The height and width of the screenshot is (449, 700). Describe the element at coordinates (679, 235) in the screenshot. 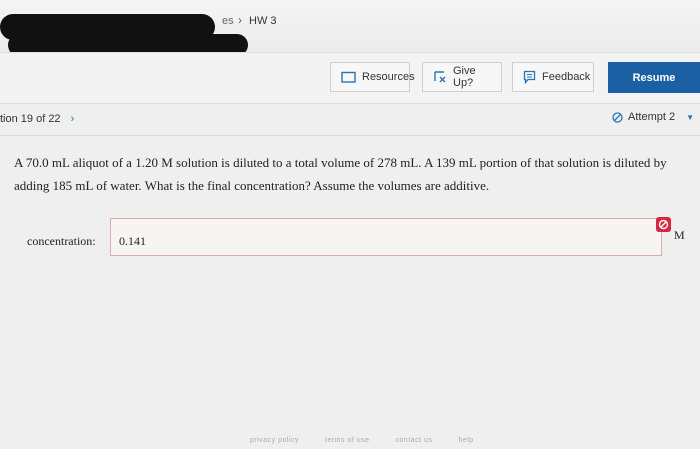

I see `unit-label: M` at that location.